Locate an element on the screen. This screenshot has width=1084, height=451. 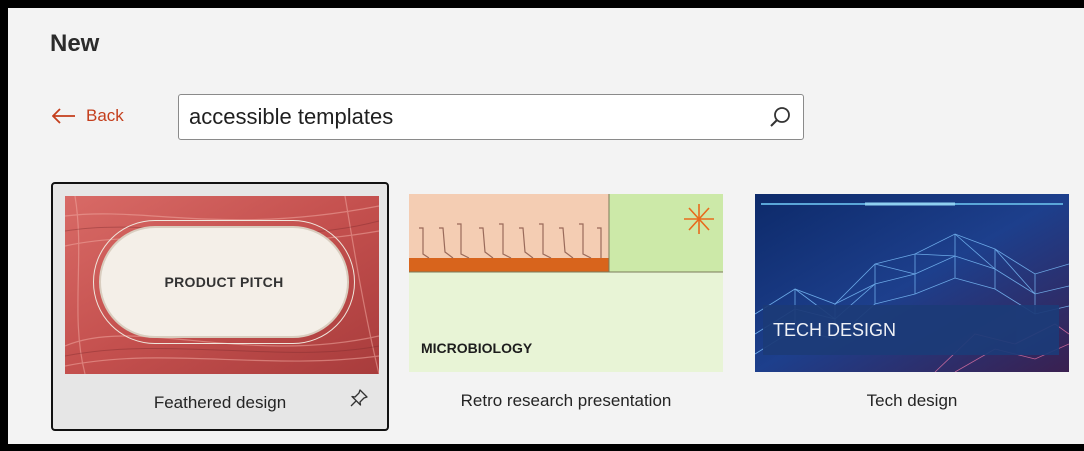
template-name: Feathered design is located at coordinates (220, 402).